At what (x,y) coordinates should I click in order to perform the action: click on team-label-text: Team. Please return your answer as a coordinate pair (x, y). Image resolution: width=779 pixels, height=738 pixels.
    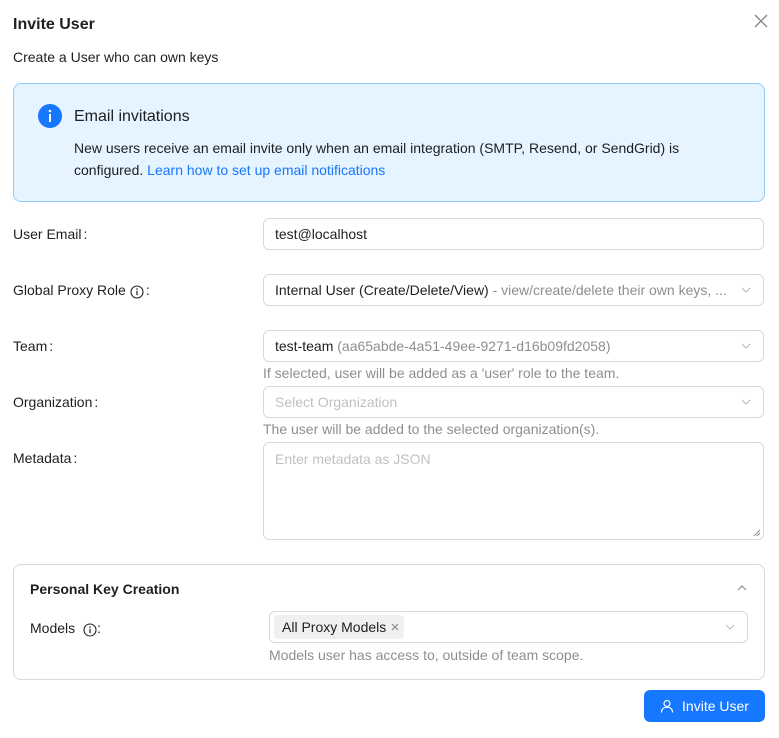
    Looking at the image, I should click on (30, 346).